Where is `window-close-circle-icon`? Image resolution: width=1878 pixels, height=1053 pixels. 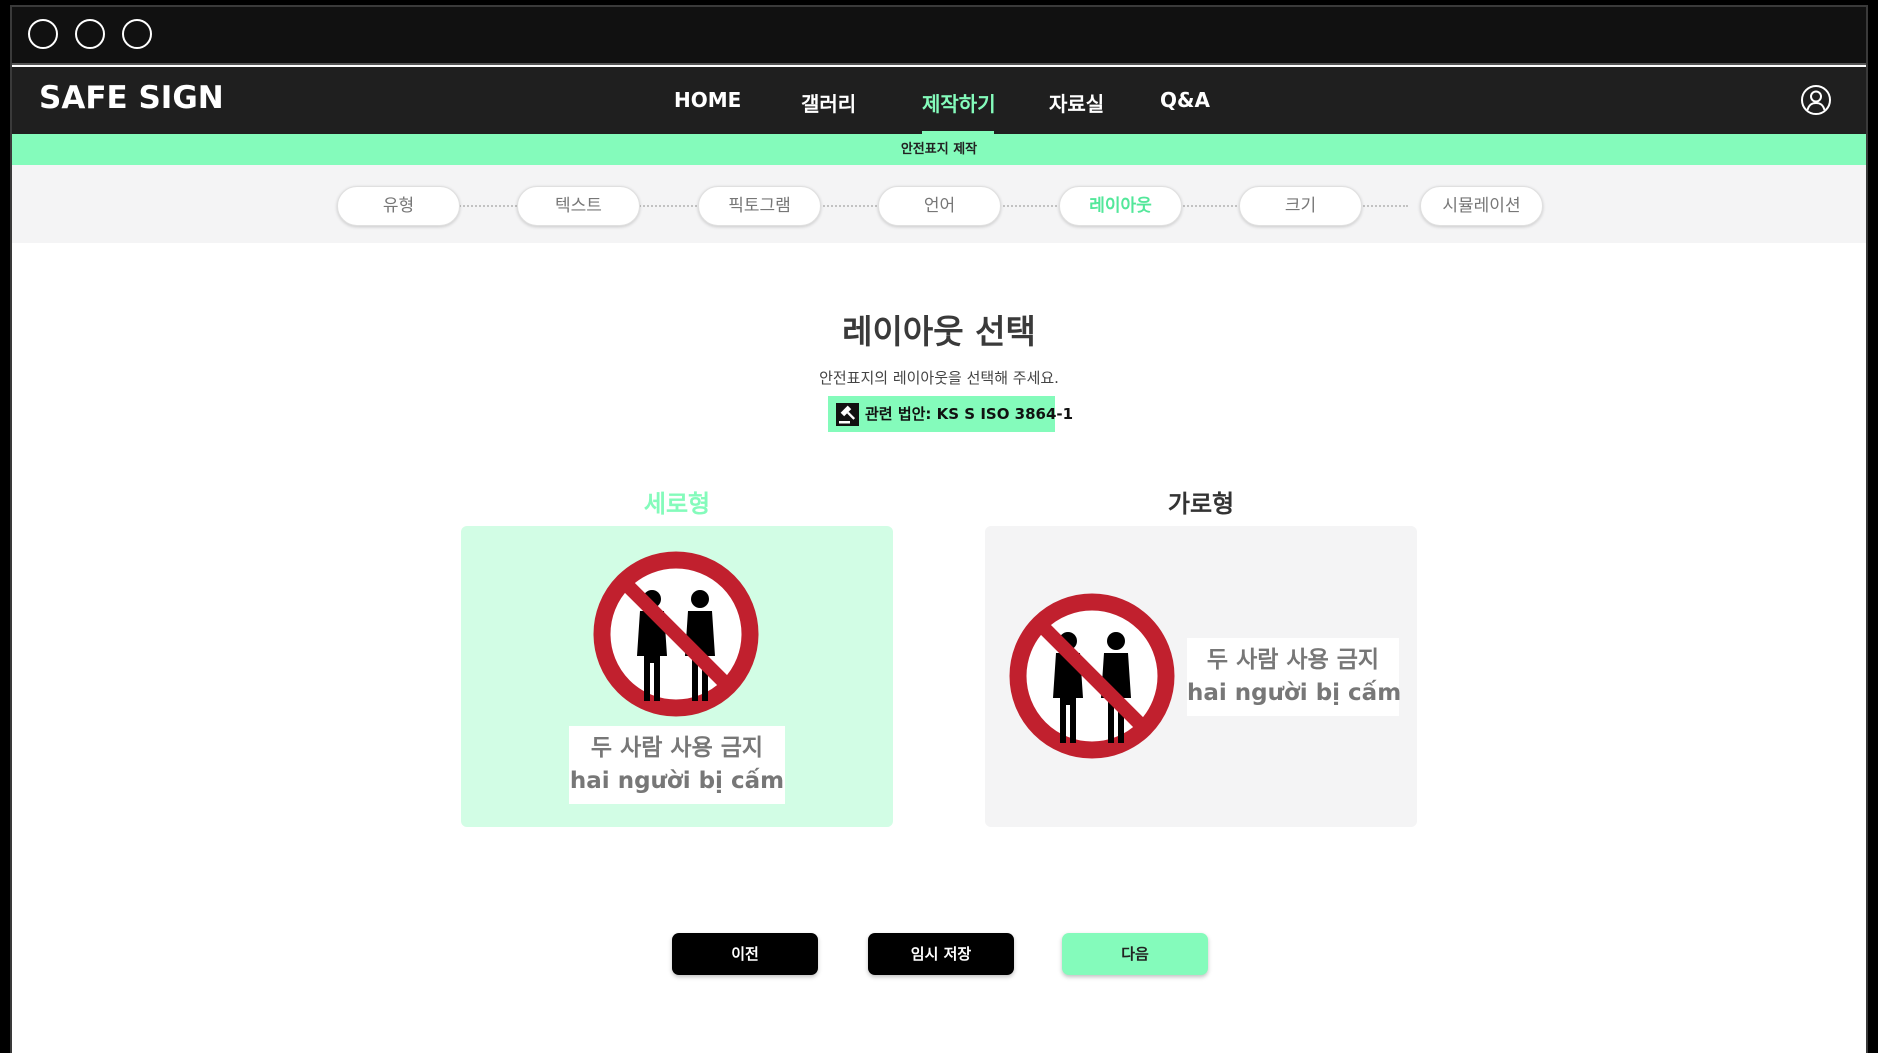
window-close-circle-icon is located at coordinates (43, 34).